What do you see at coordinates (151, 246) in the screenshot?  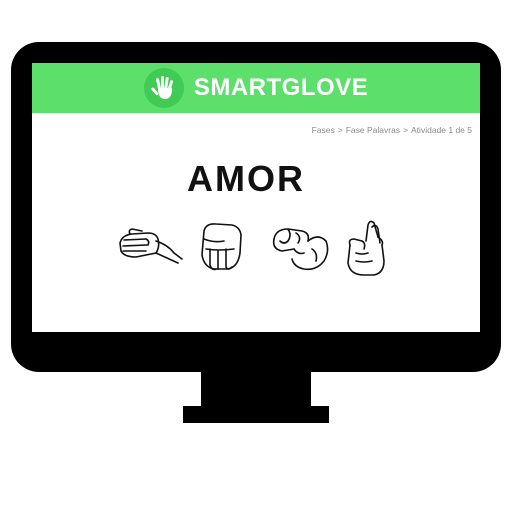 I see `sign-letter-a-icon` at bounding box center [151, 246].